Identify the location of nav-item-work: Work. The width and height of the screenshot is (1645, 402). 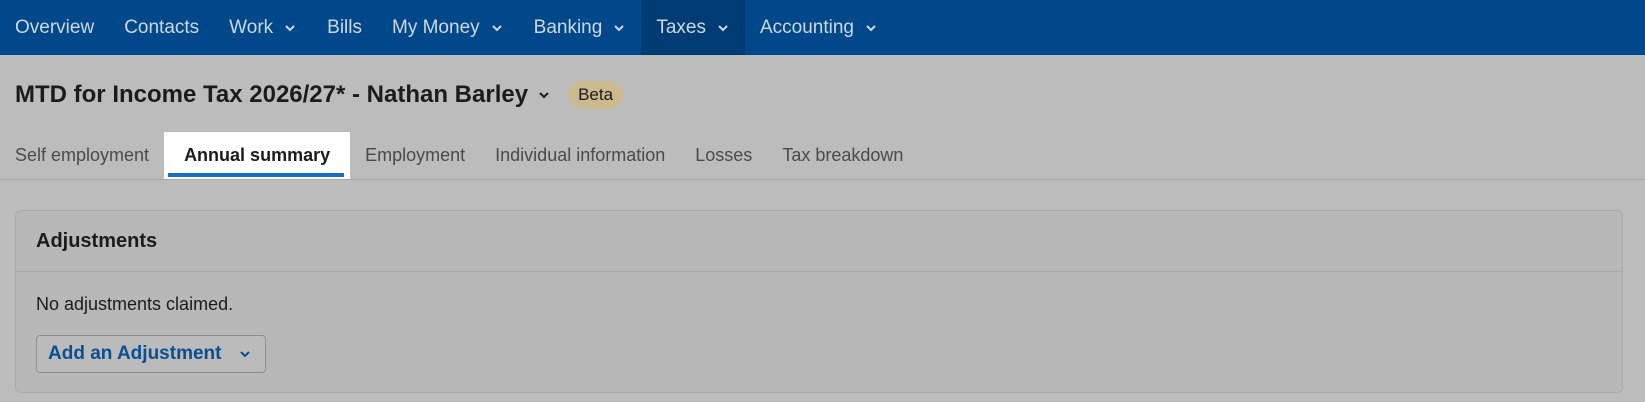
(263, 27).